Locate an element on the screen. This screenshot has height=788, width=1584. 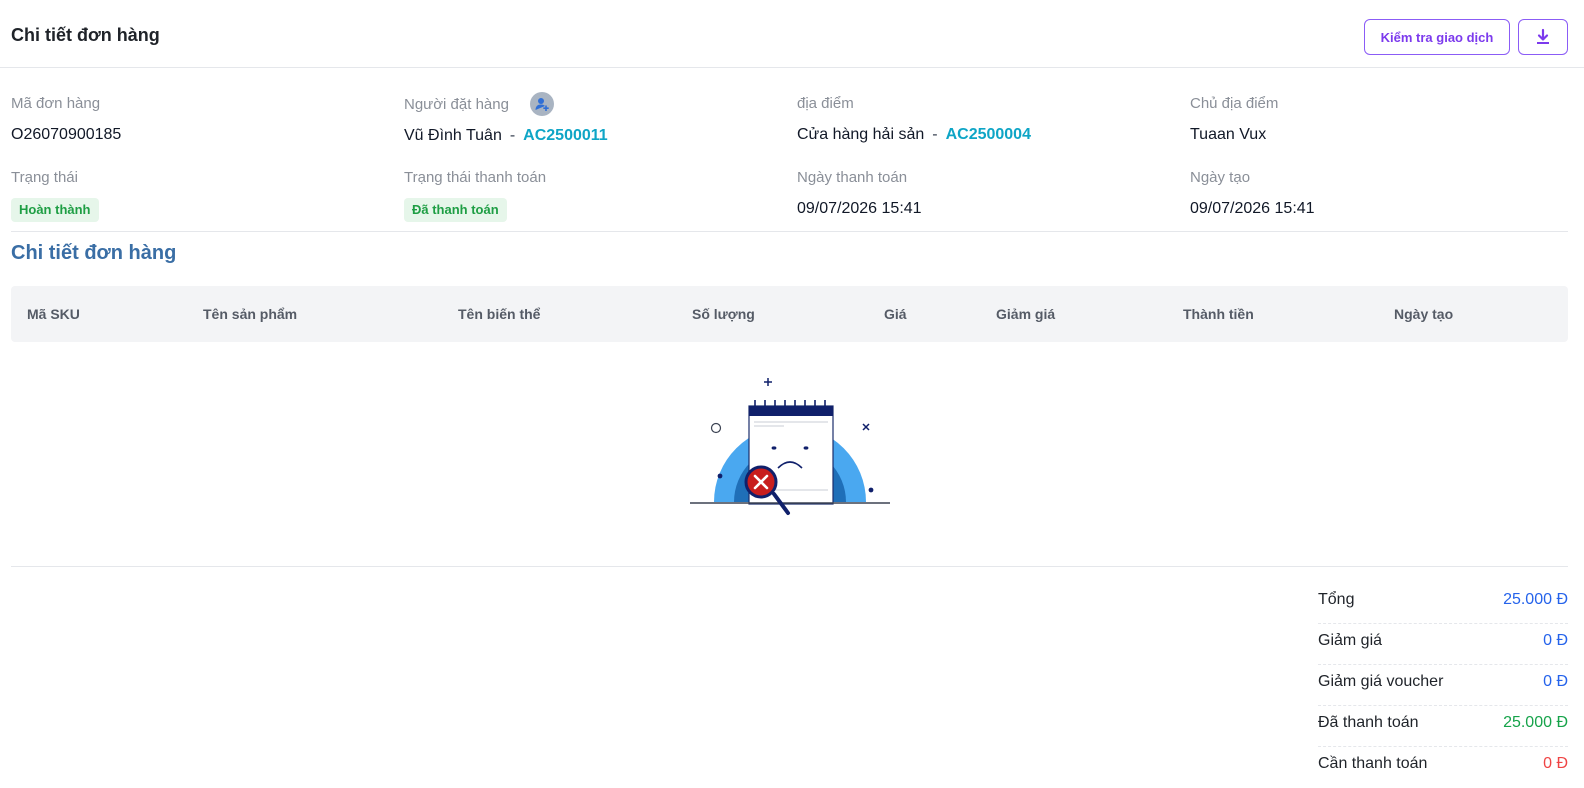
column-header-sku: Mã SKU is located at coordinates (53, 314).